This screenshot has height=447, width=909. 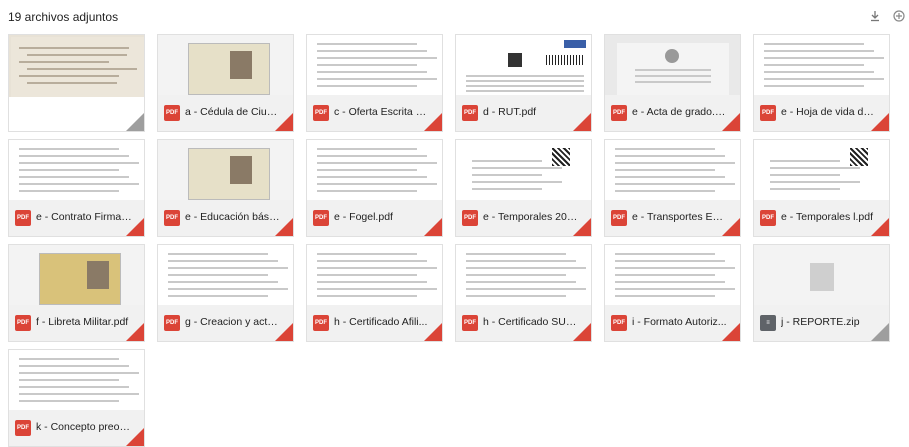 I want to click on seal, so click(x=672, y=56).